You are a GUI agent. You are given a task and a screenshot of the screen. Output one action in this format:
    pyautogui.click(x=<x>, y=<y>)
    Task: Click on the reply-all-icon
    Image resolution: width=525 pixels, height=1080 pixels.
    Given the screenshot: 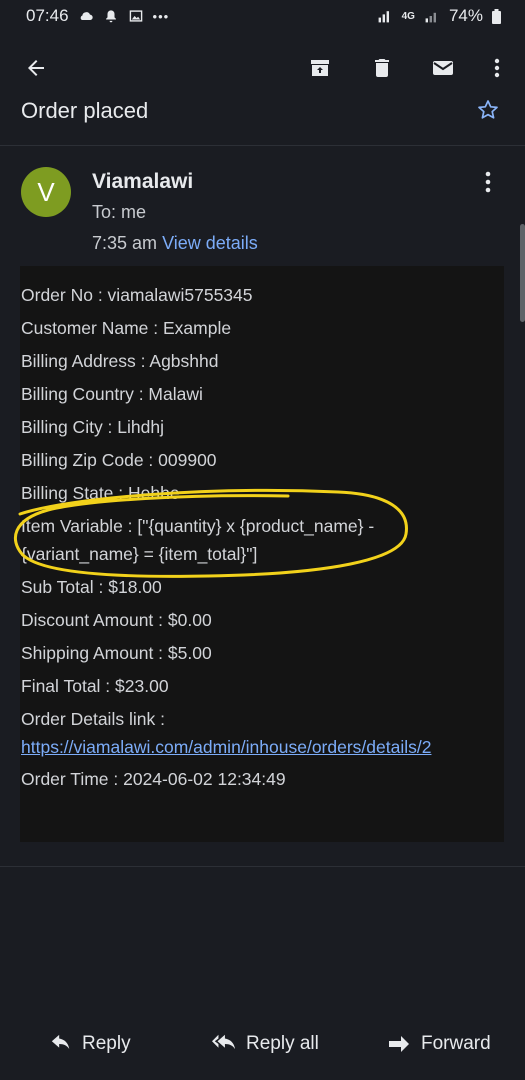 What is the action you would take?
    pyautogui.click(x=224, y=1042)
    